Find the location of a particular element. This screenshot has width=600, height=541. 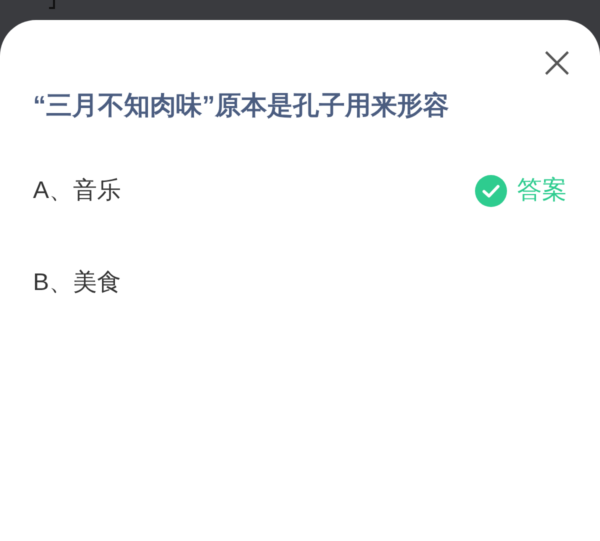

option-text: A、音乐 is located at coordinates (77, 191).